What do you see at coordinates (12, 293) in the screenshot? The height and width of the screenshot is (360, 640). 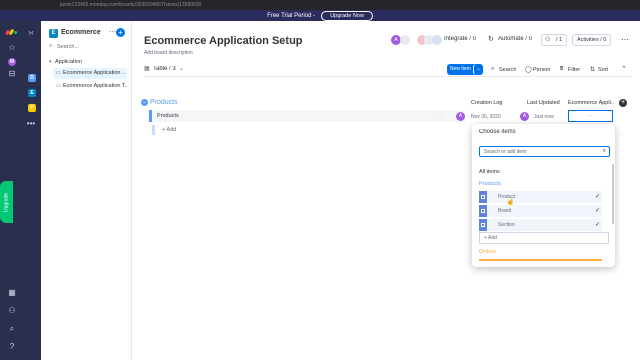 I see `calendar-icon: ▦` at bounding box center [12, 293].